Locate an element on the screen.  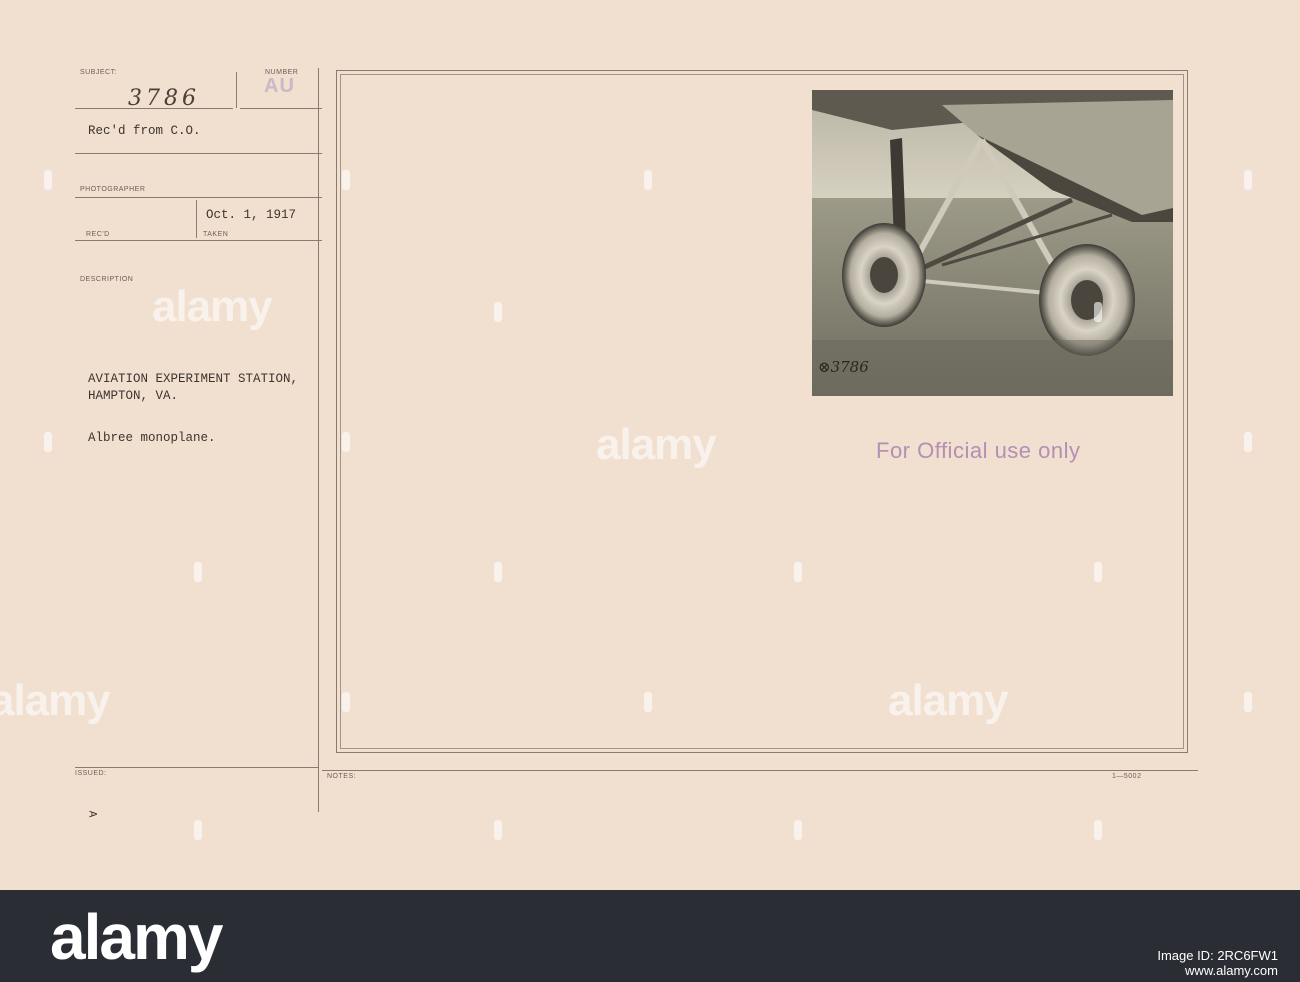
image-id-label: Image ID: is located at coordinates (1185, 955).